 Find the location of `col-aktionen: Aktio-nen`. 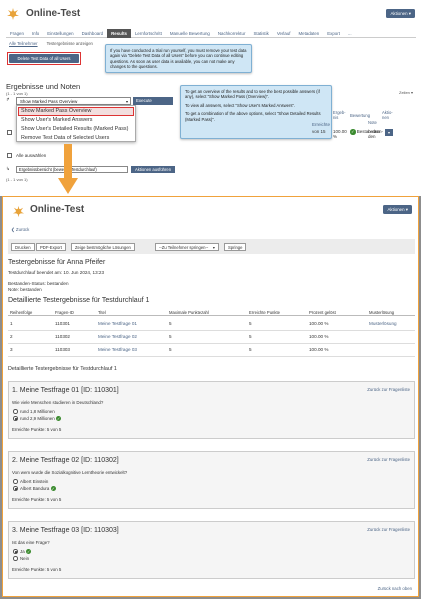

col-aktionen: Aktio-nen is located at coordinates (387, 115).